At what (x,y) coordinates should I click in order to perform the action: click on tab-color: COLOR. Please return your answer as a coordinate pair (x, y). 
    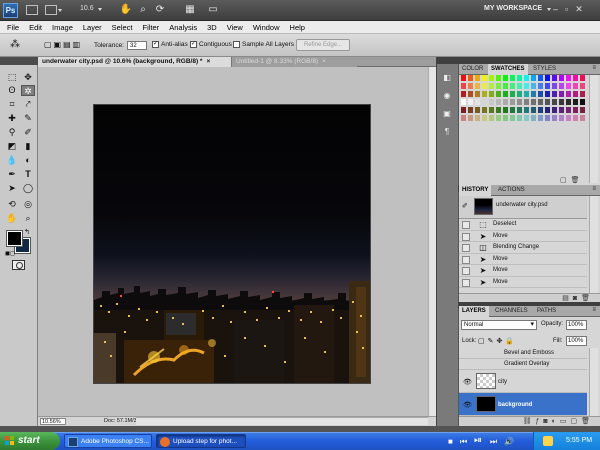
    Looking at the image, I should click on (472, 69).